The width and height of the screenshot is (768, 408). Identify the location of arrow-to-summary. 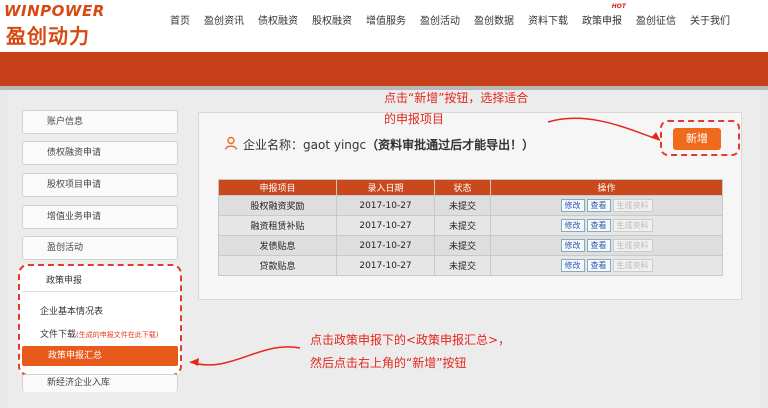
(245, 356).